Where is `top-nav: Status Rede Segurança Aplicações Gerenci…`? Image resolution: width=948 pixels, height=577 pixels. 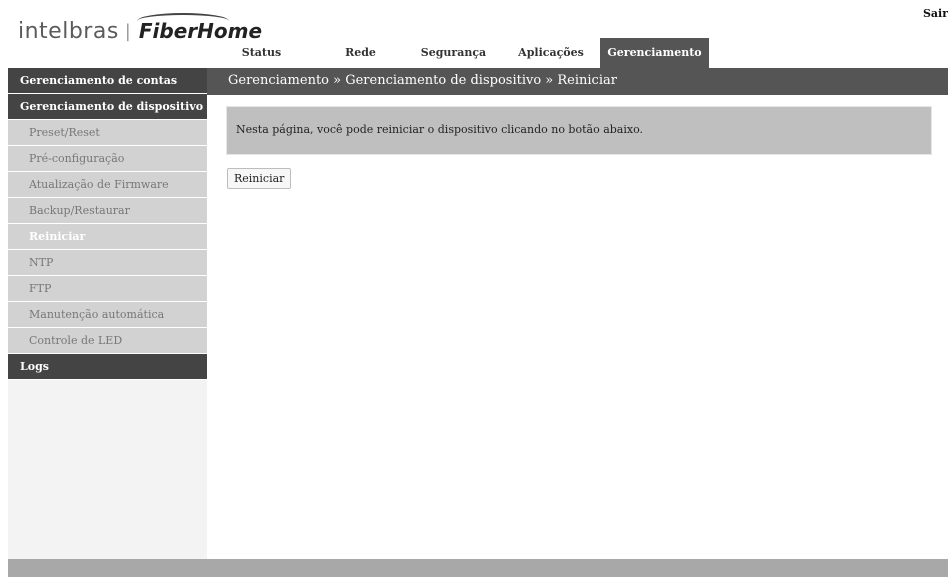 top-nav: Status Rede Segurança Aplicações Gerenci… is located at coordinates (458, 53).